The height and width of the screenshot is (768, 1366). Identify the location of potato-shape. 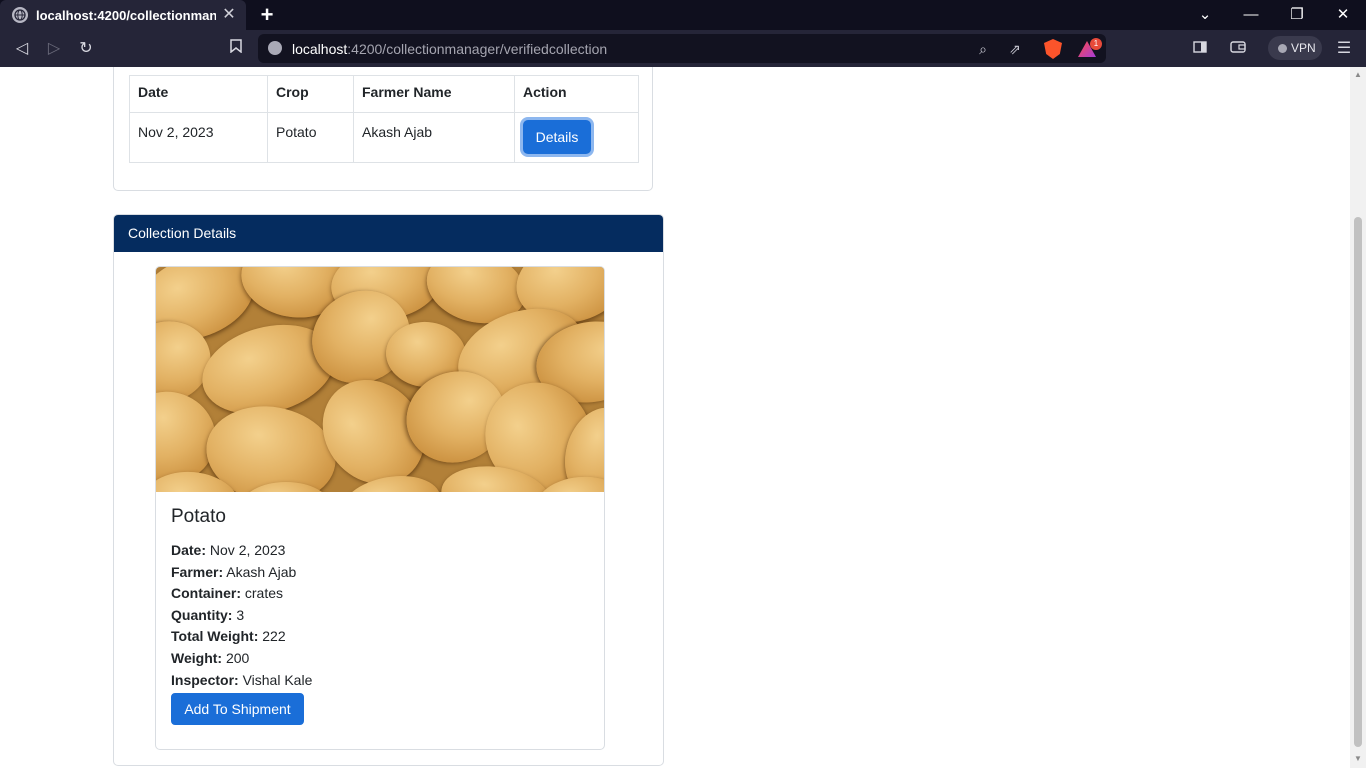
(271, 444).